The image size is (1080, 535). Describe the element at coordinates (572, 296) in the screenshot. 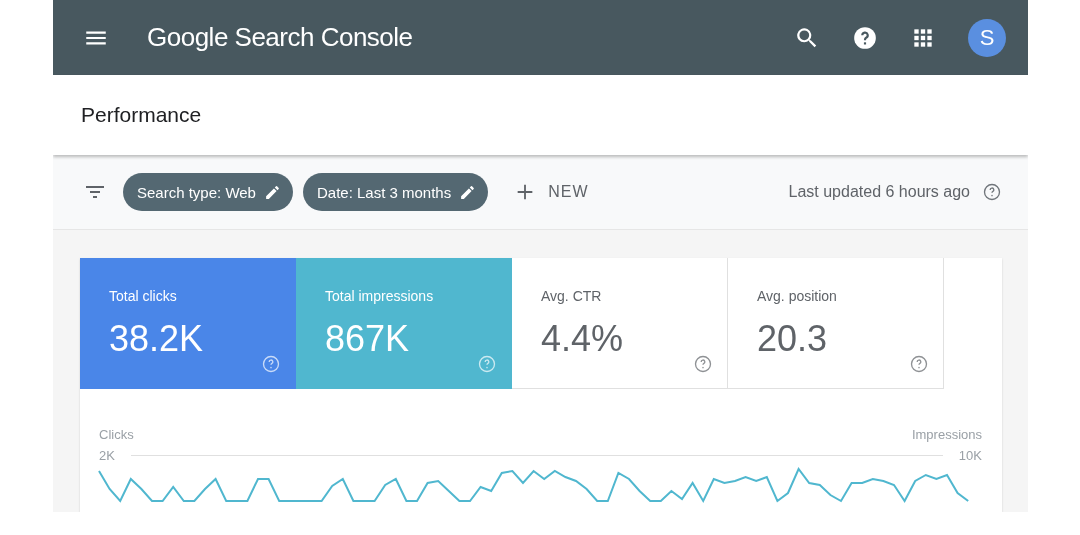

I see `metric-label: Avg. CTR` at that location.